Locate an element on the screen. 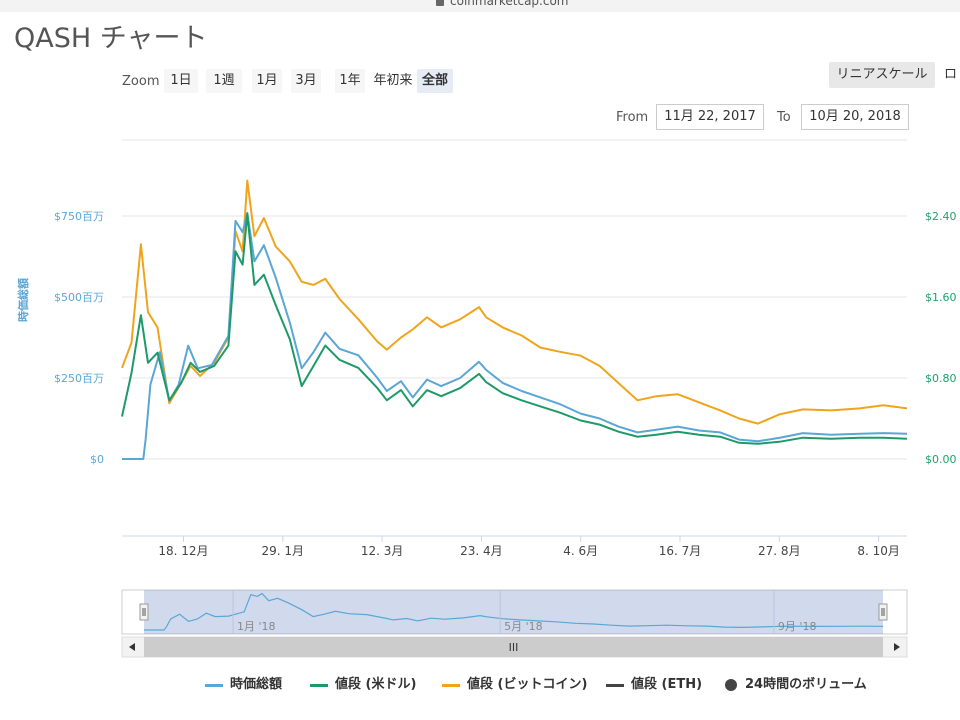  legend-label: 値段 (米ドル) is located at coordinates (376, 684).